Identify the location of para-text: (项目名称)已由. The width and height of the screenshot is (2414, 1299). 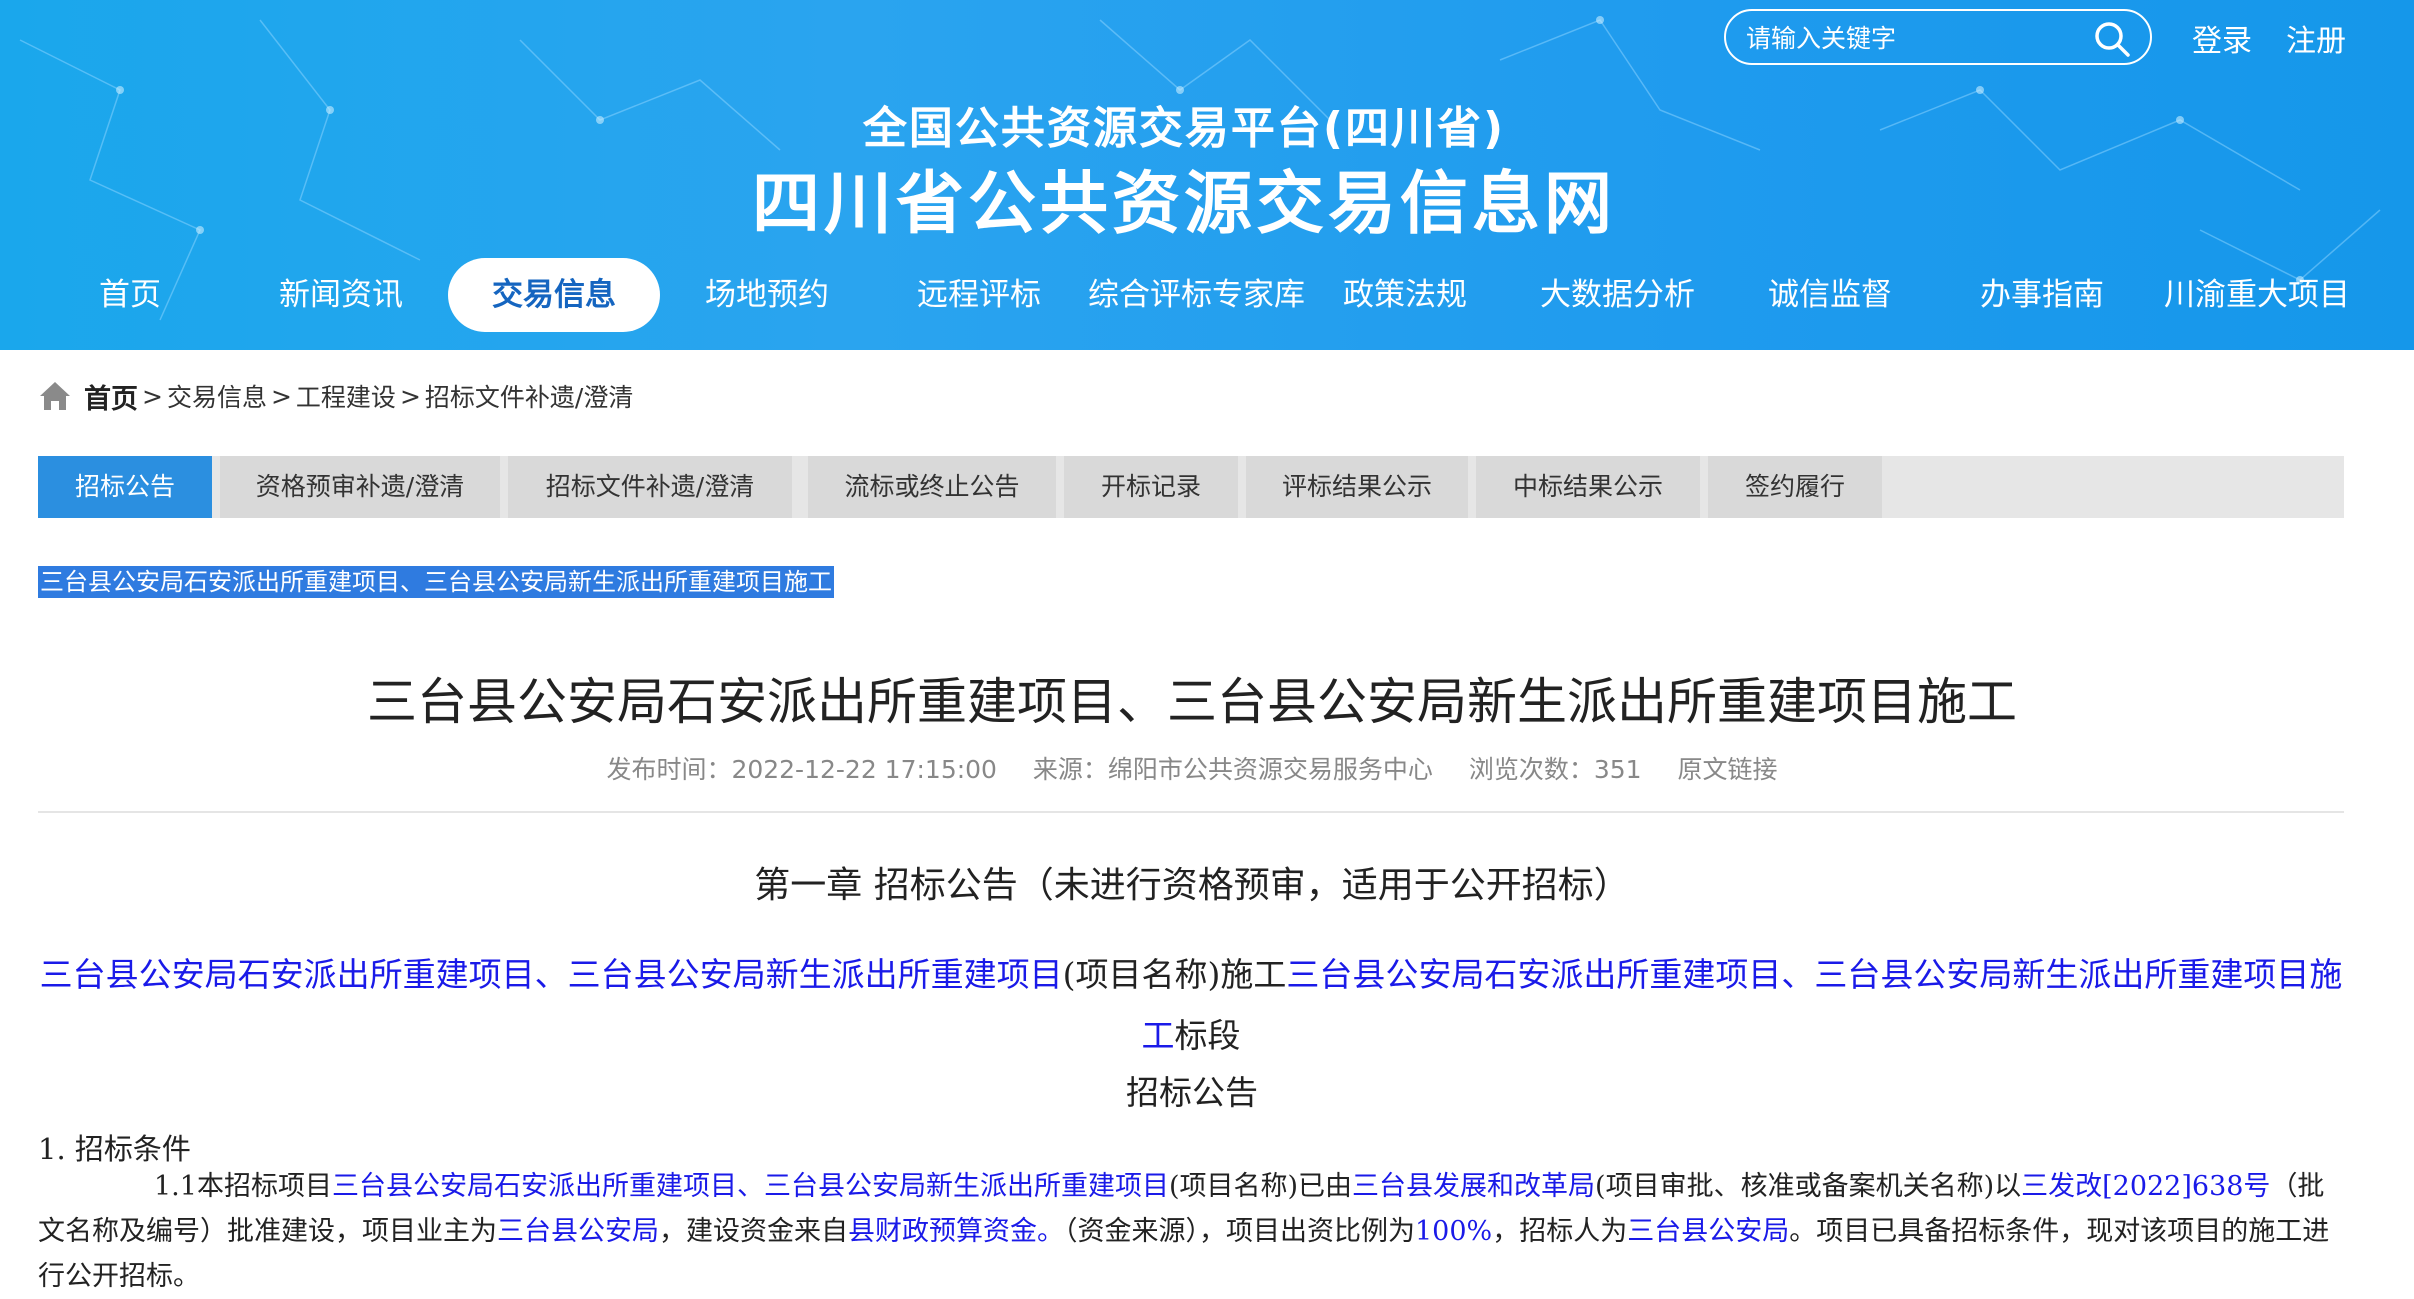
(1260, 1186).